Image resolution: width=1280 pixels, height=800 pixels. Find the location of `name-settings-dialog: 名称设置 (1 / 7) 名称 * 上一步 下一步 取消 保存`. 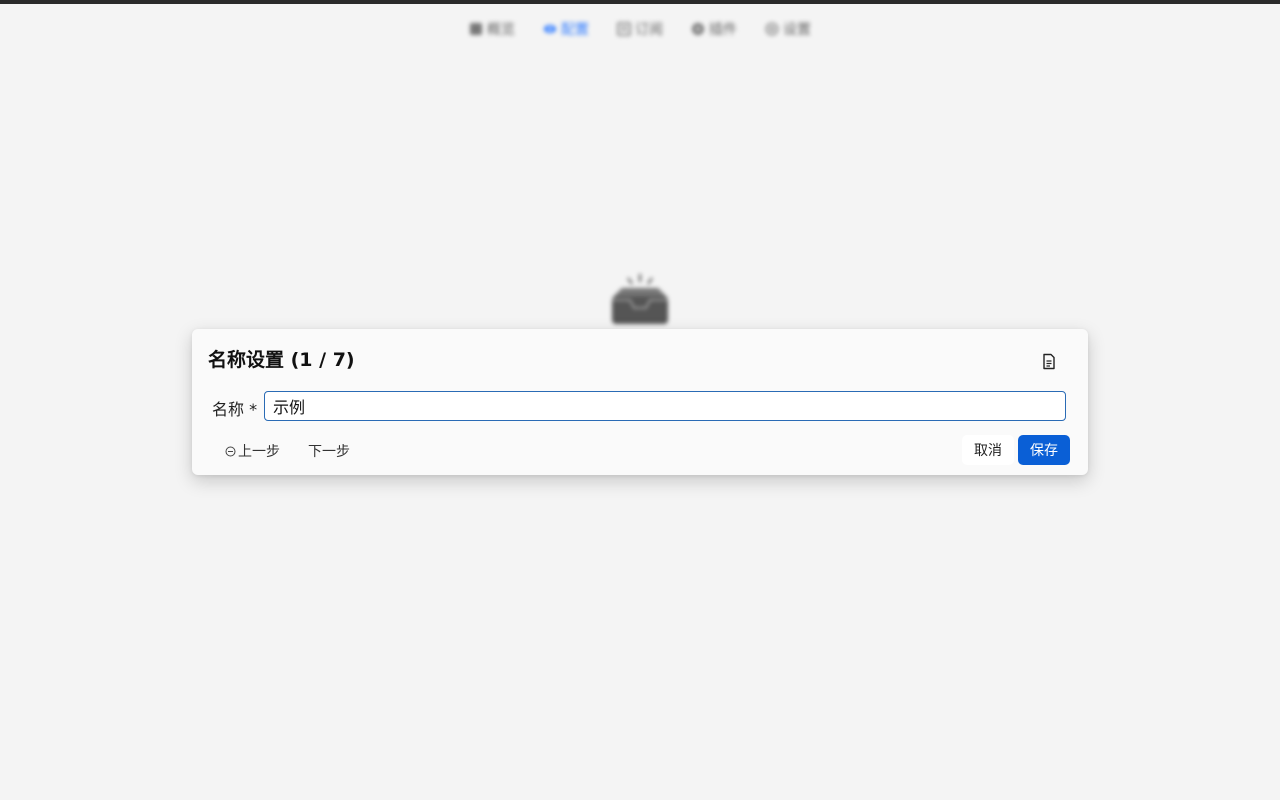

name-settings-dialog: 名称设置 (1 / 7) 名称 * 上一步 下一步 取消 保存 is located at coordinates (640, 402).